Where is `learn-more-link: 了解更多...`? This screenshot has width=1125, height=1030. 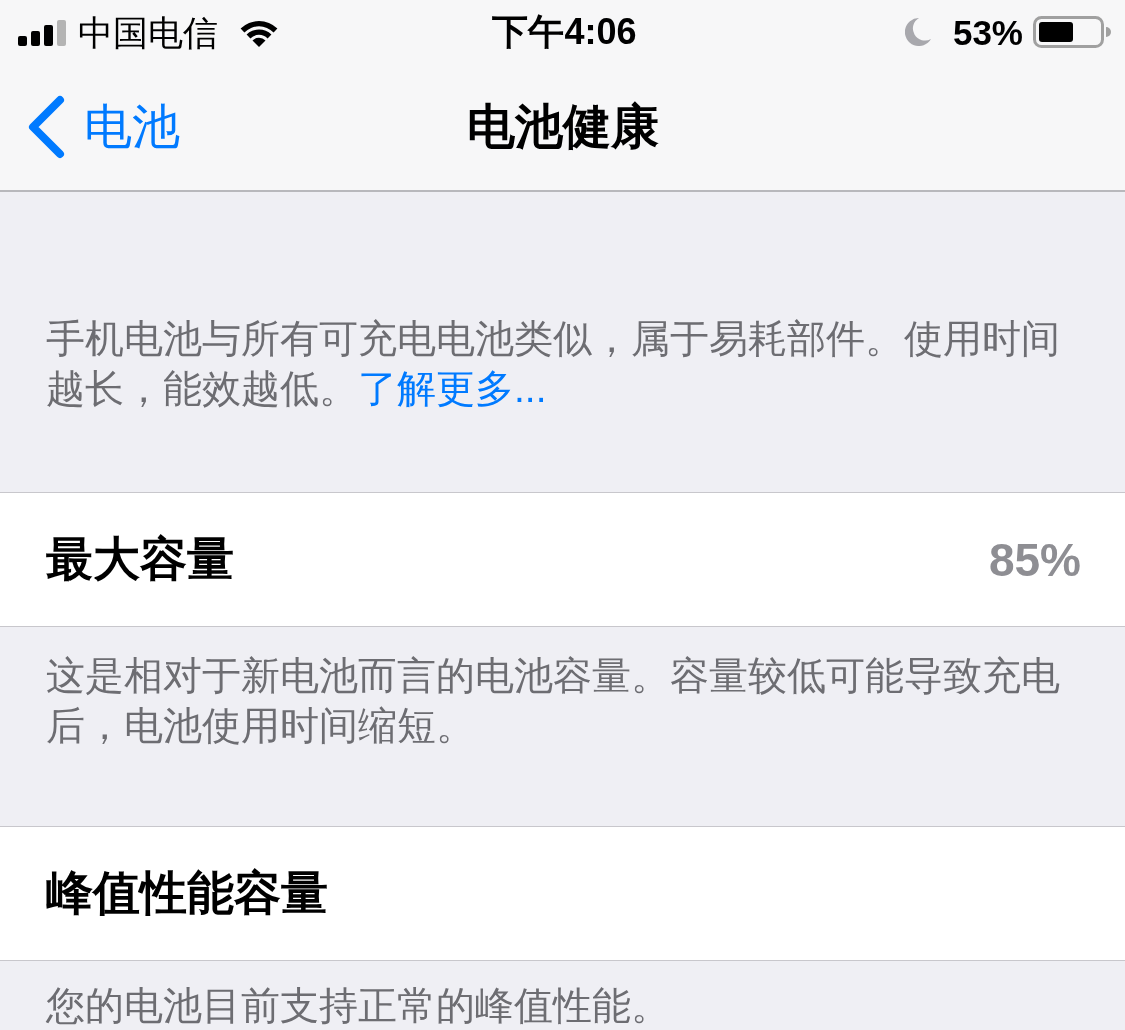 learn-more-link: 了解更多... is located at coordinates (452, 388).